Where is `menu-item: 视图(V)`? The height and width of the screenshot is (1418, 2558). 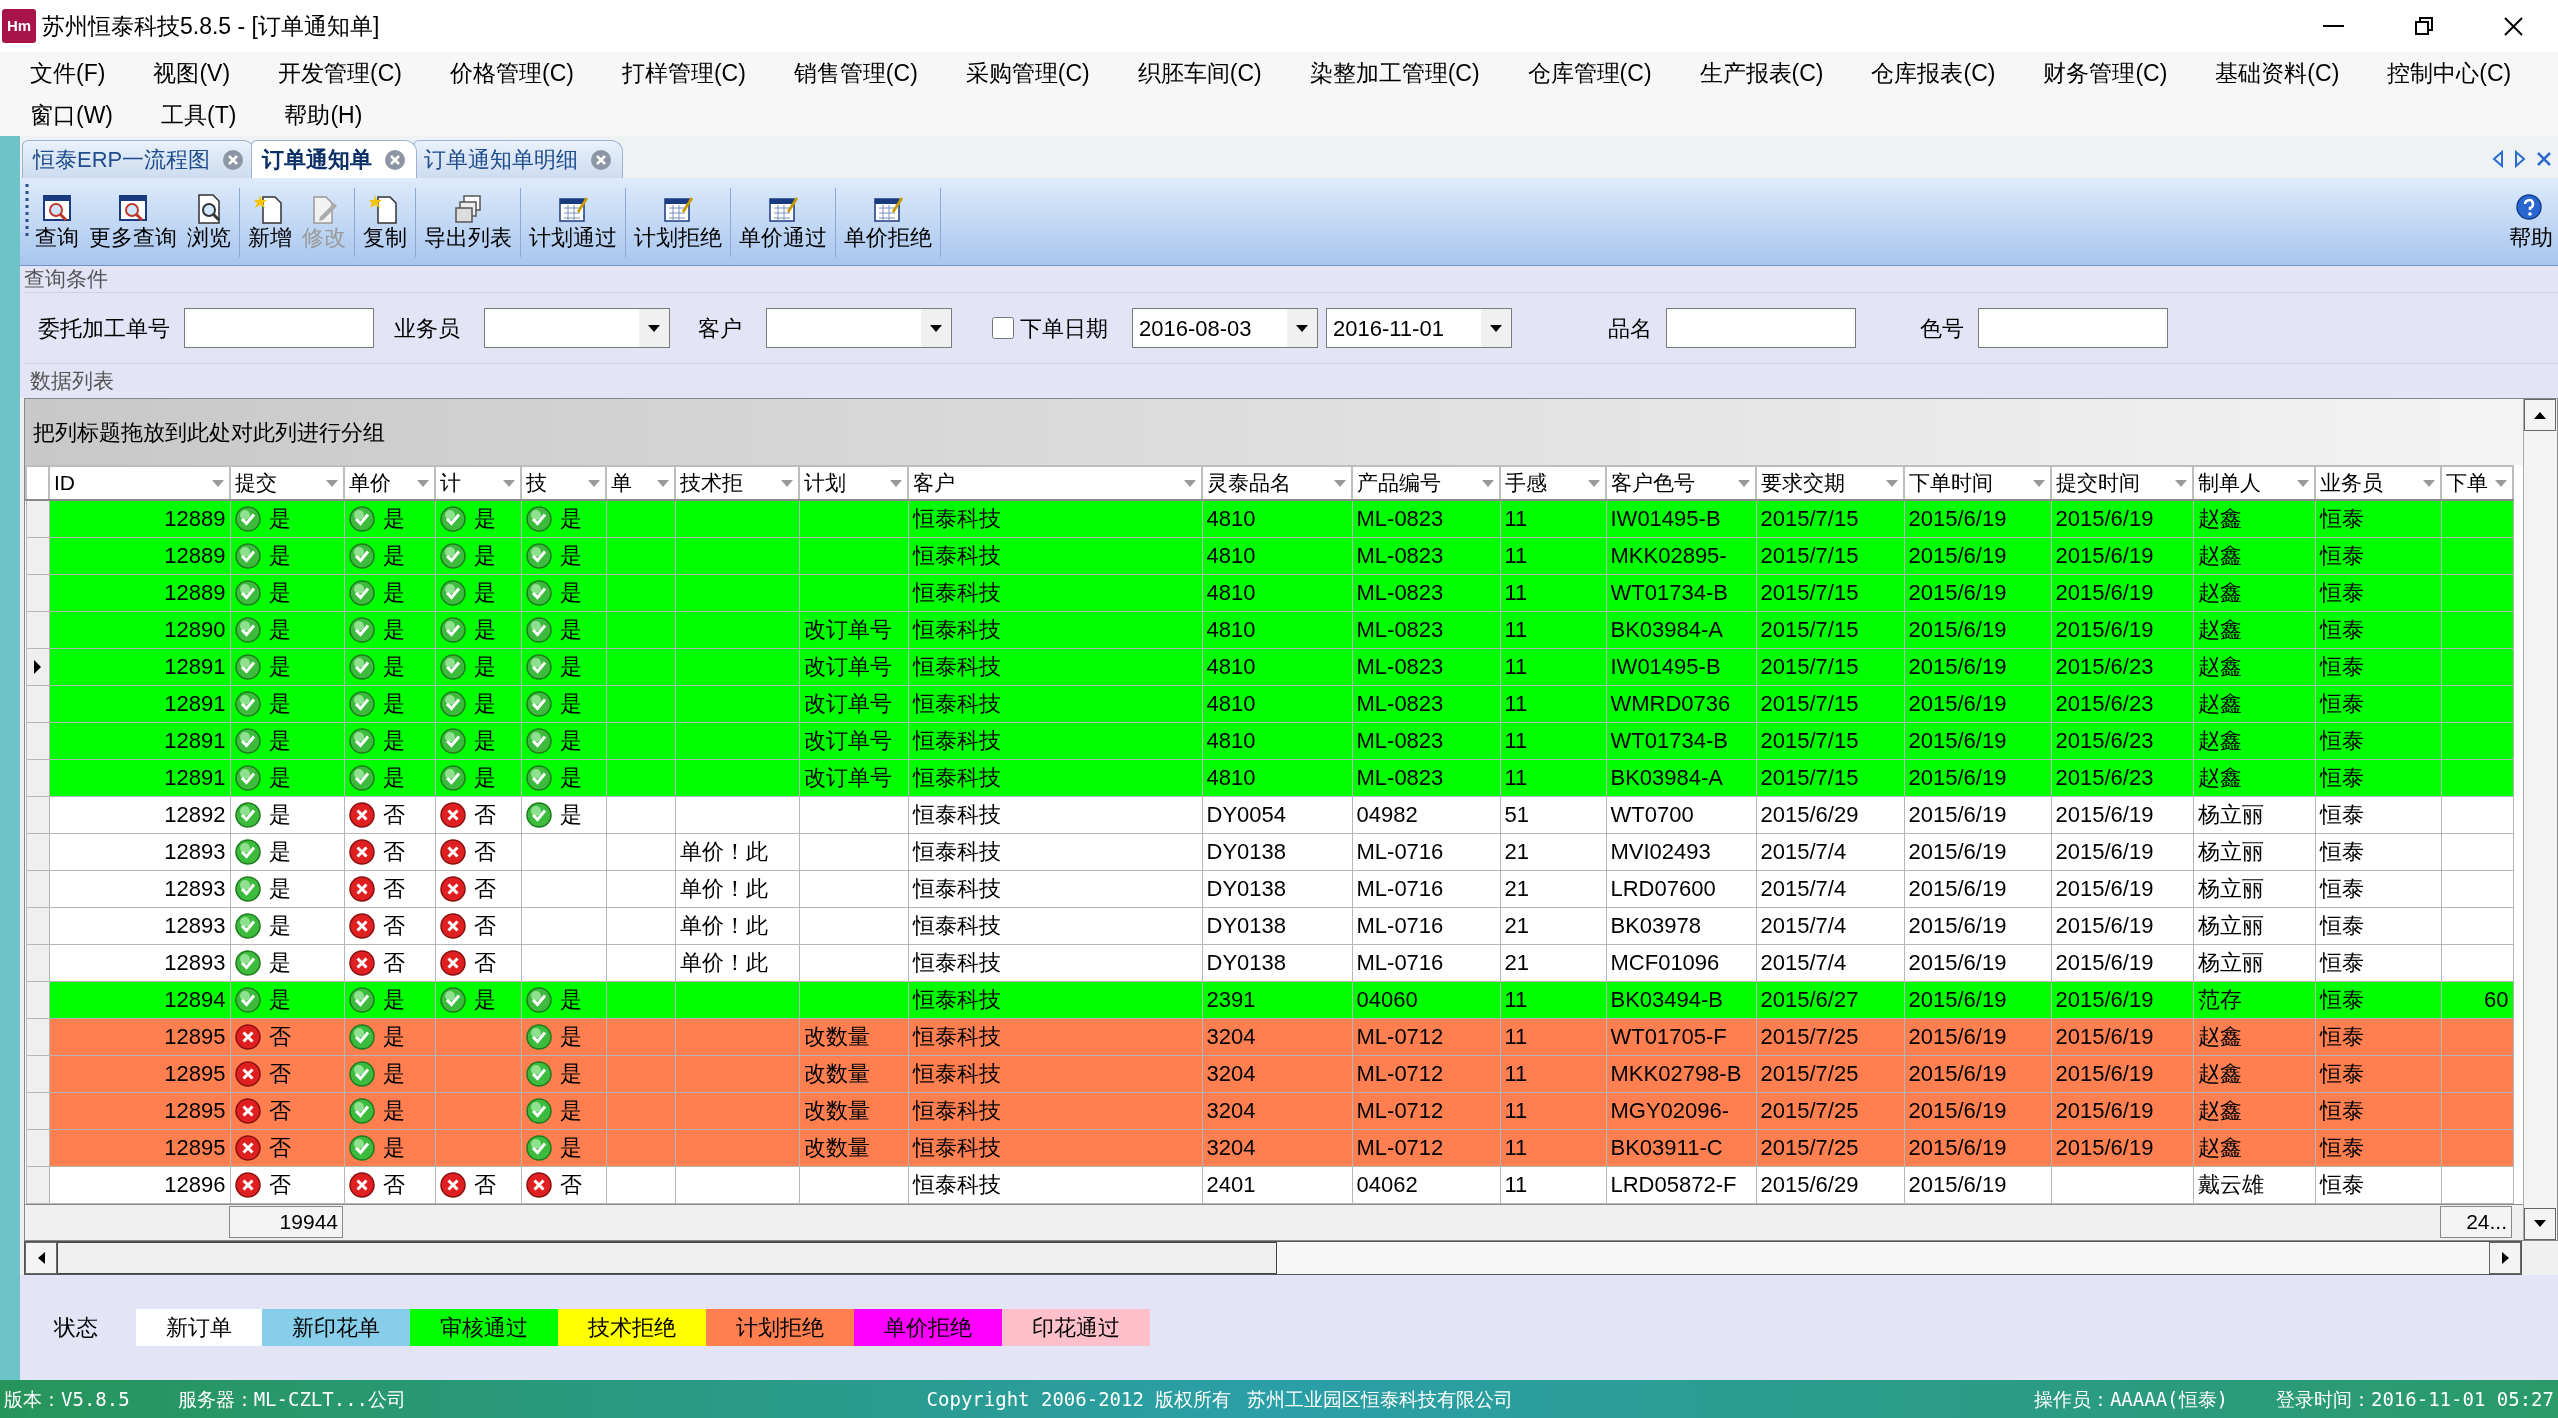 menu-item: 视图(V) is located at coordinates (192, 73).